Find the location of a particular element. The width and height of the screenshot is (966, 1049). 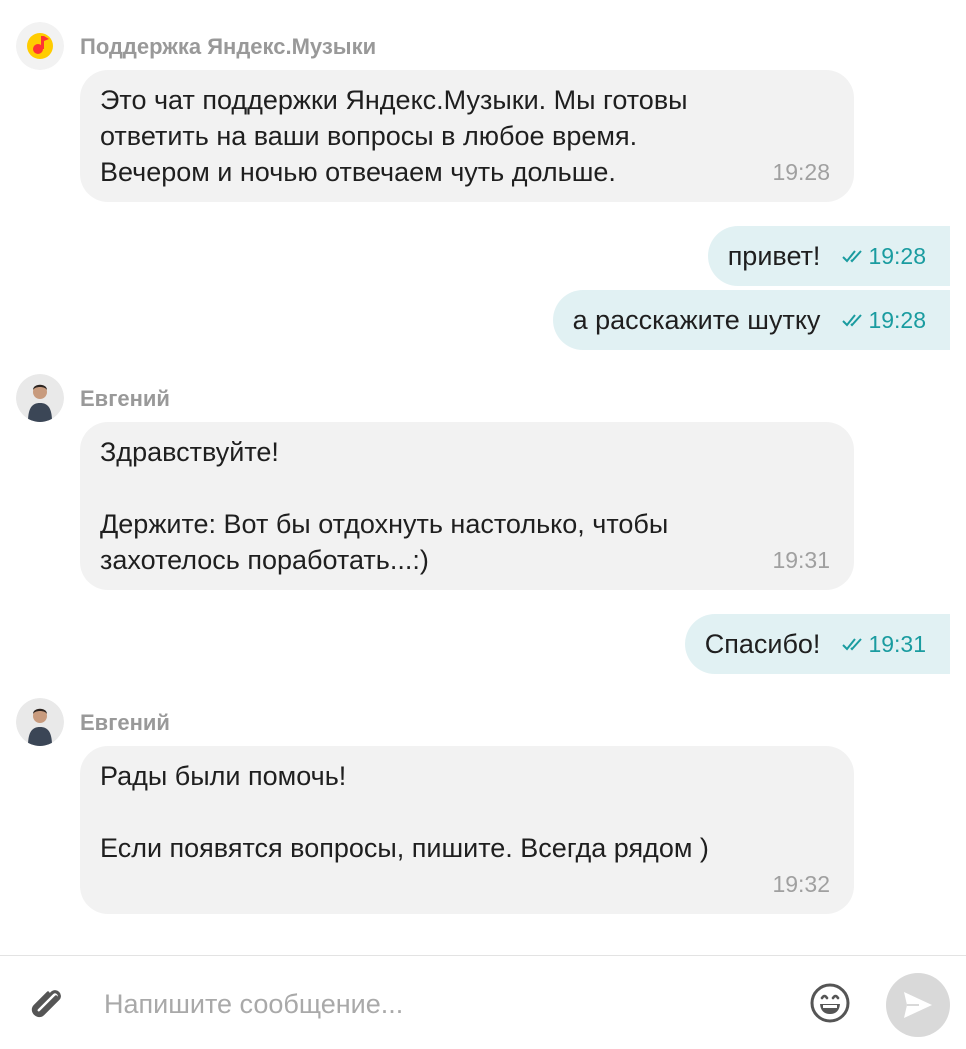

paperclip-icon is located at coordinates (47, 1006).